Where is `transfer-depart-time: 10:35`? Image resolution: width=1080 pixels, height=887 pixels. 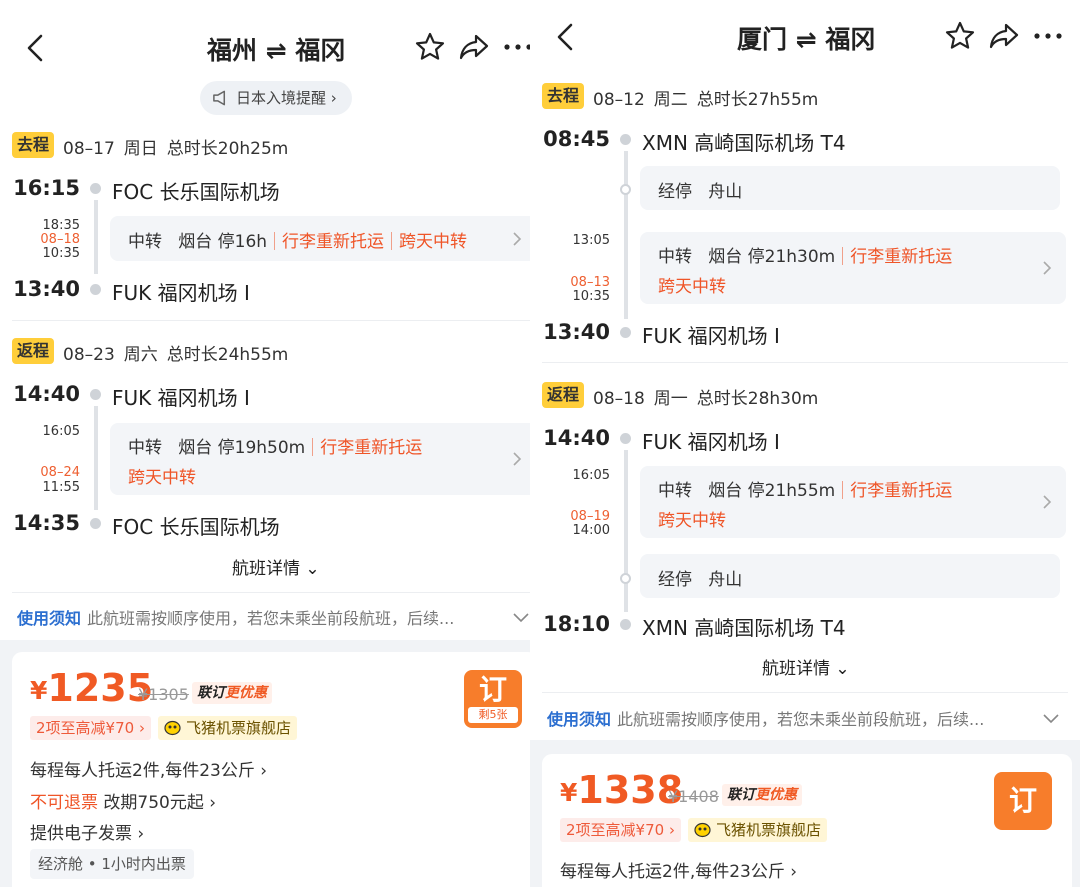
transfer-depart-time: 10:35 is located at coordinates (591, 296).